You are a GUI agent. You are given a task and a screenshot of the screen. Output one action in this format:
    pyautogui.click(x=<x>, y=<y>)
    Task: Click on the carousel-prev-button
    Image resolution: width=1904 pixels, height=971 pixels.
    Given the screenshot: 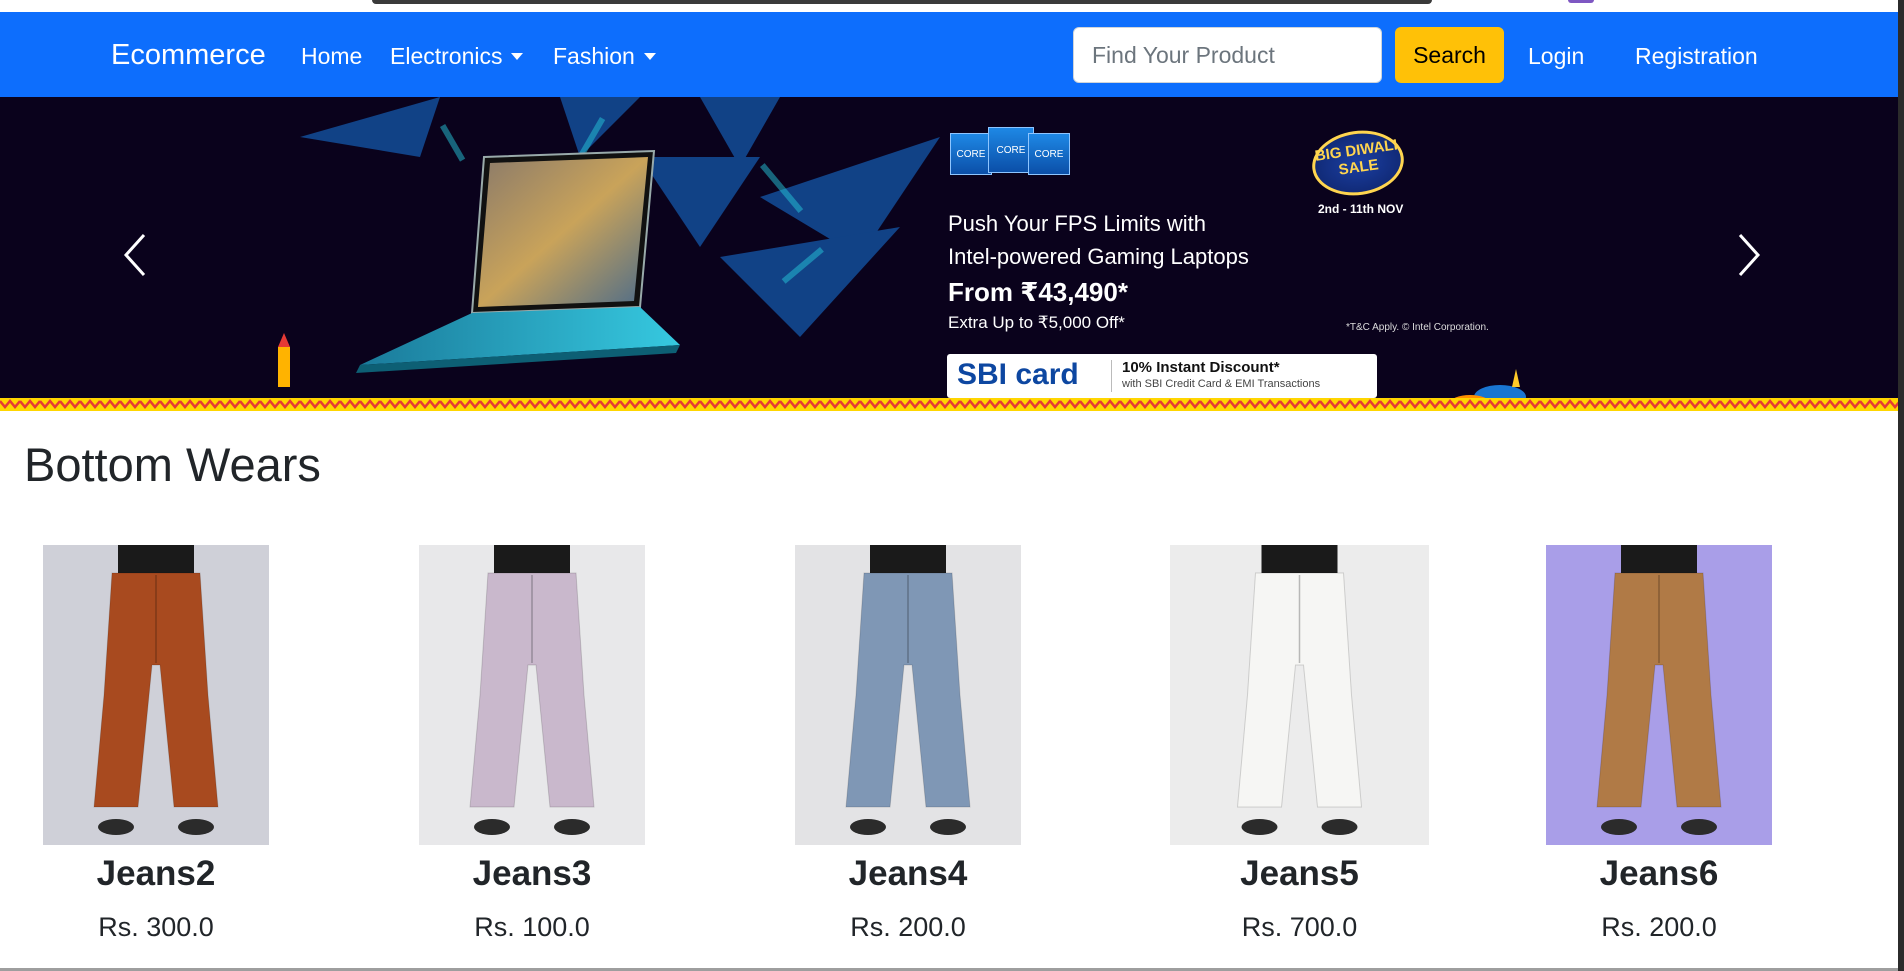 What is the action you would take?
    pyautogui.click(x=140, y=254)
    